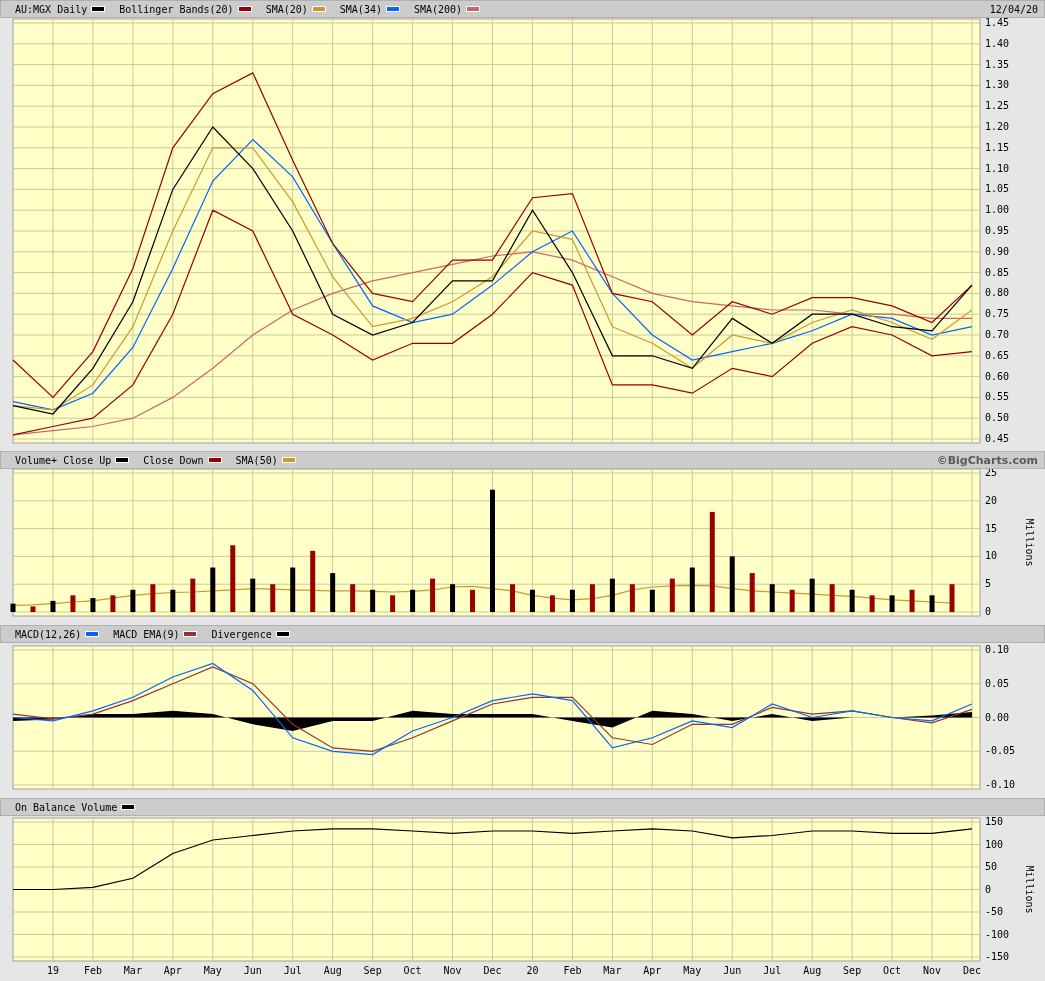  What do you see at coordinates (997, 230) in the screenshot?
I see `axis-label: 0.95` at bounding box center [997, 230].